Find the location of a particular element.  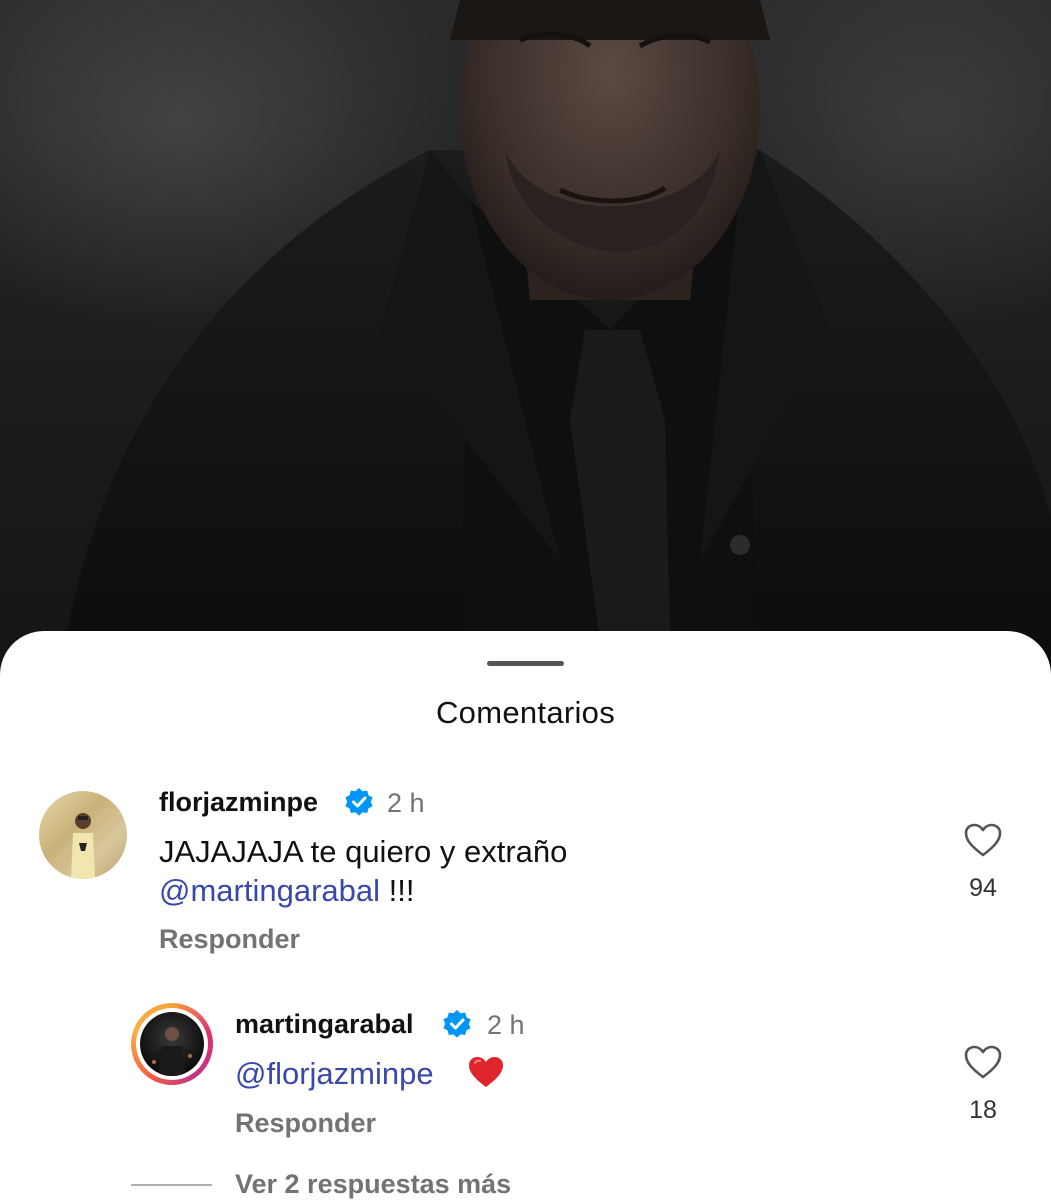

comment-body: JAJAJAJA te quiero y extraño is located at coordinates (363, 851).